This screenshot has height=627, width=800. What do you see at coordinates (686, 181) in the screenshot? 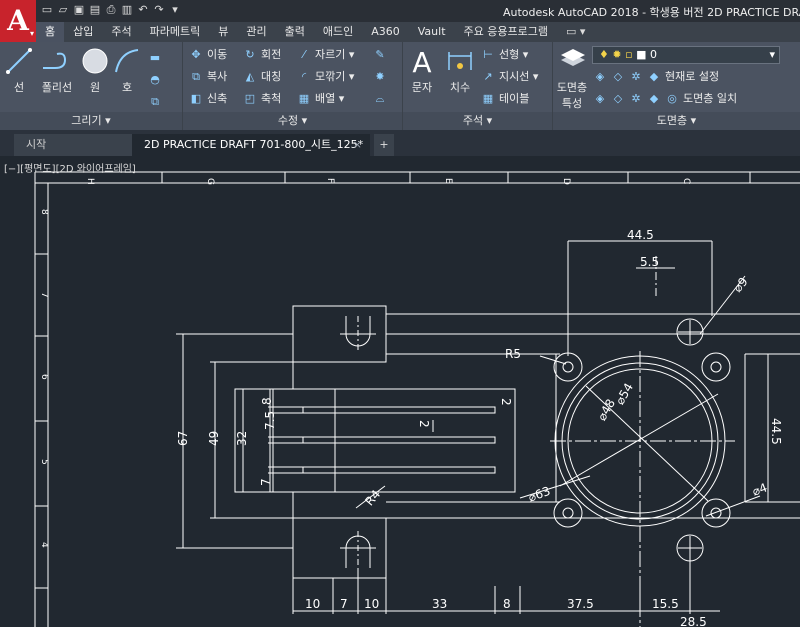
I see `zone-letter-c: C` at bounding box center [686, 181].